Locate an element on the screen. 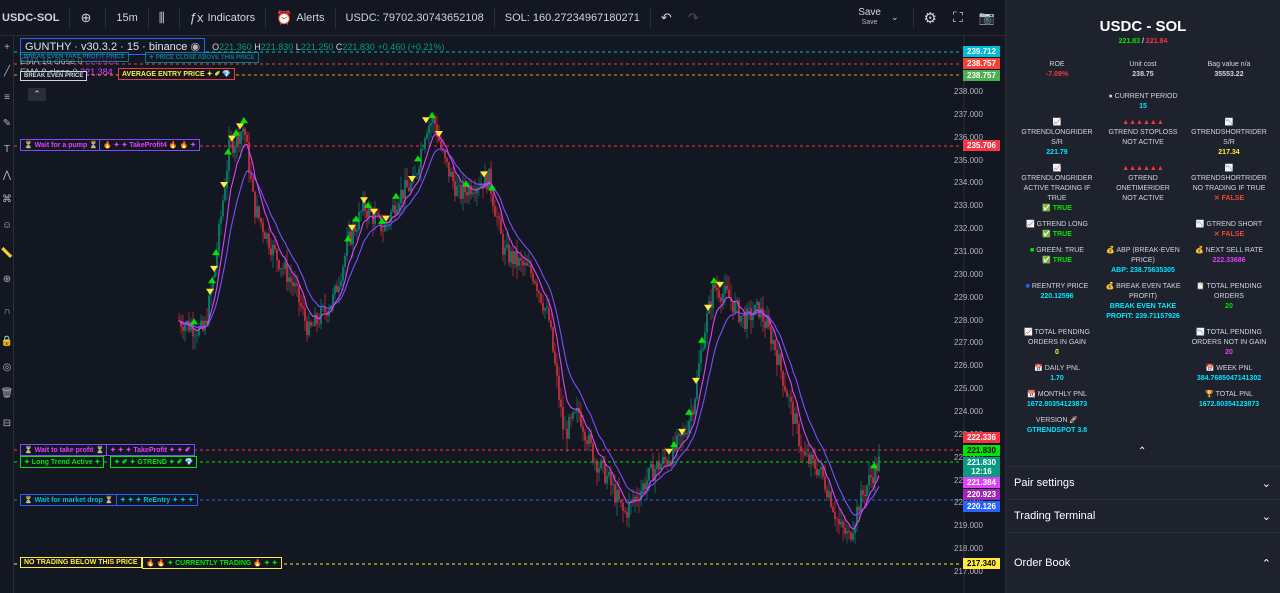 The width and height of the screenshot is (1280, 593). zoom-icon: ⊕ is located at coordinates (7, 279).